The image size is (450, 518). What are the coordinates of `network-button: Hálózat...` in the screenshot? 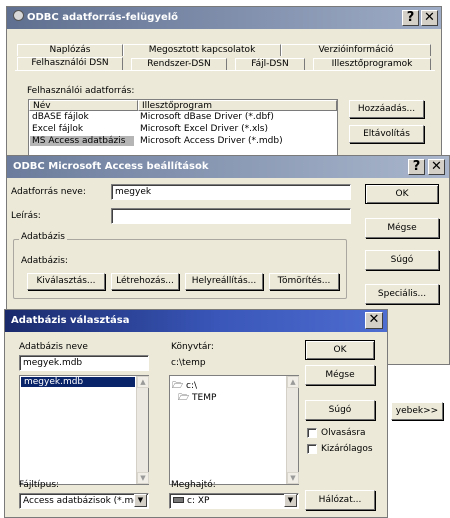 It's located at (340, 500).